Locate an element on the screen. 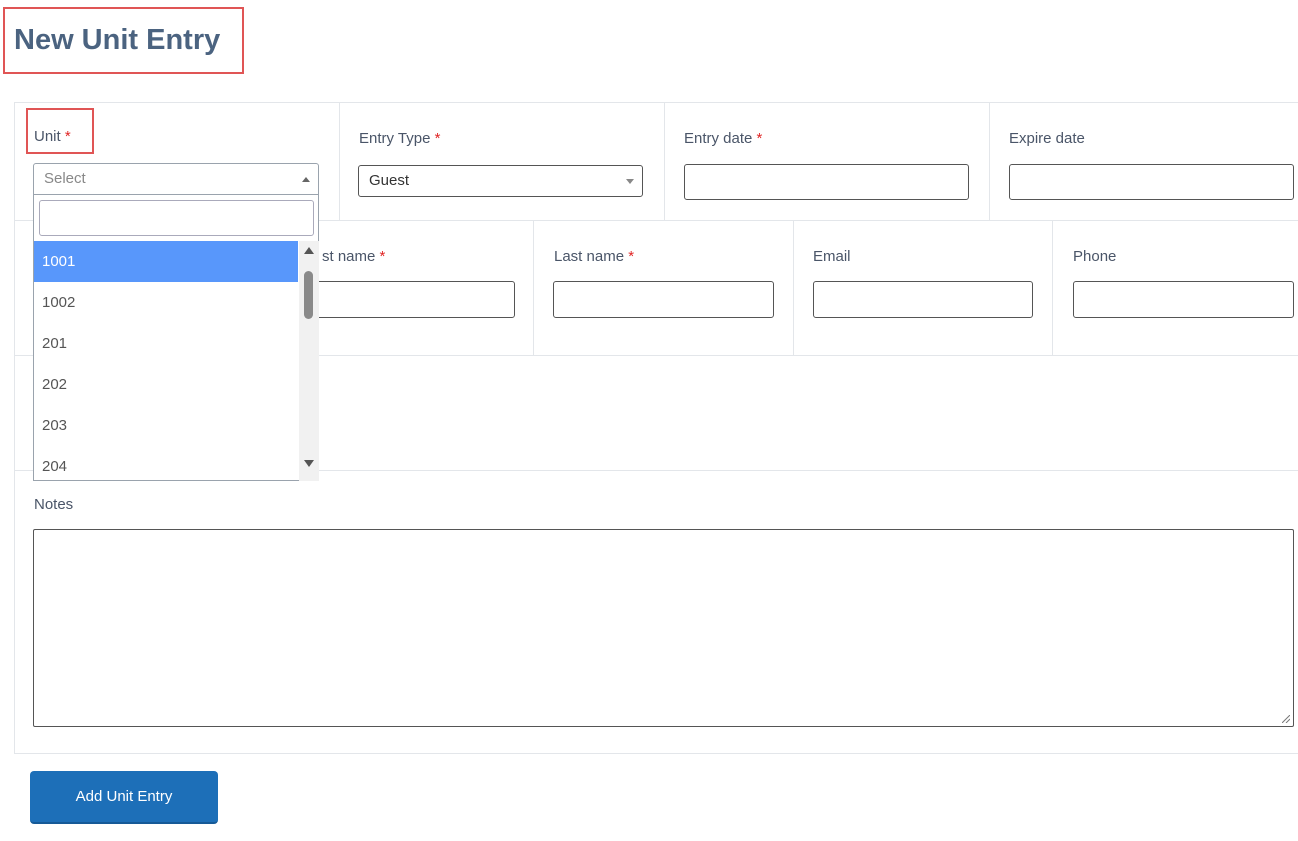 This screenshot has width=1298, height=841. last-name-label: Last name * is located at coordinates (594, 256).